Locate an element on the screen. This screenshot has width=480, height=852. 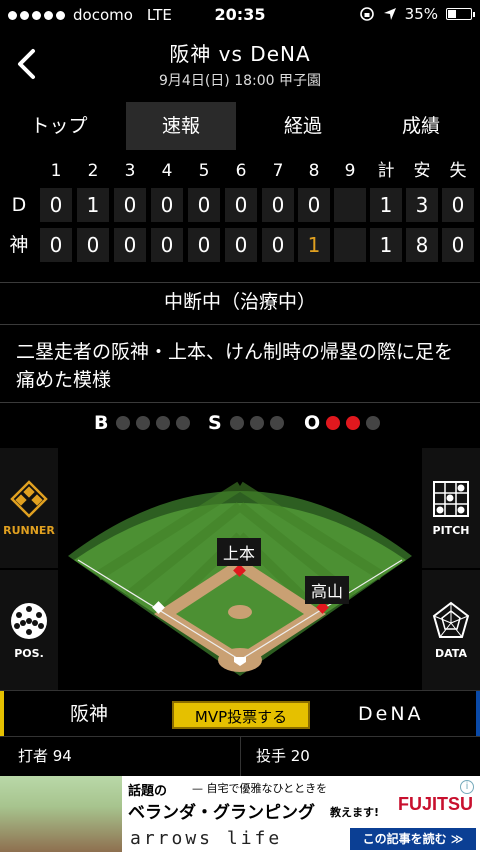
ad-photo is located at coordinates (61, 814).